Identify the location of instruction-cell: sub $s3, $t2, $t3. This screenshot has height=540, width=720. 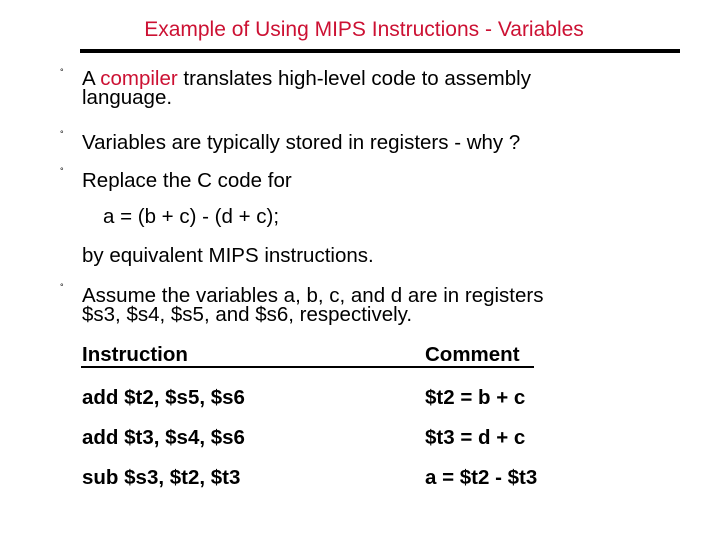
(161, 477).